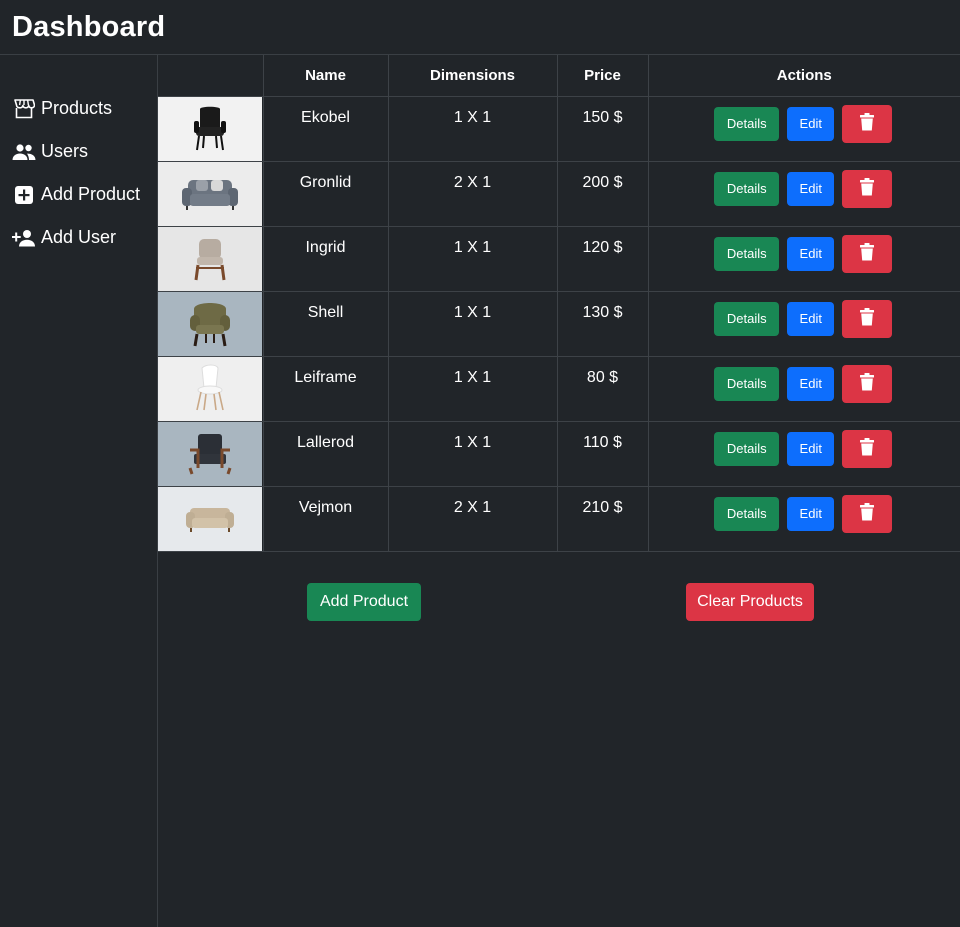  What do you see at coordinates (326, 76) in the screenshot?
I see `column-header-name: Name` at bounding box center [326, 76].